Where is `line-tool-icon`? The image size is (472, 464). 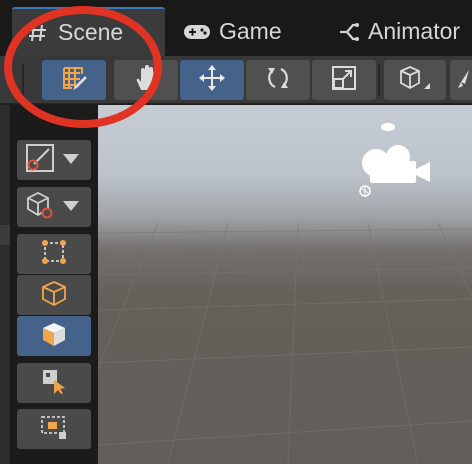 line-tool-icon is located at coordinates (40, 160).